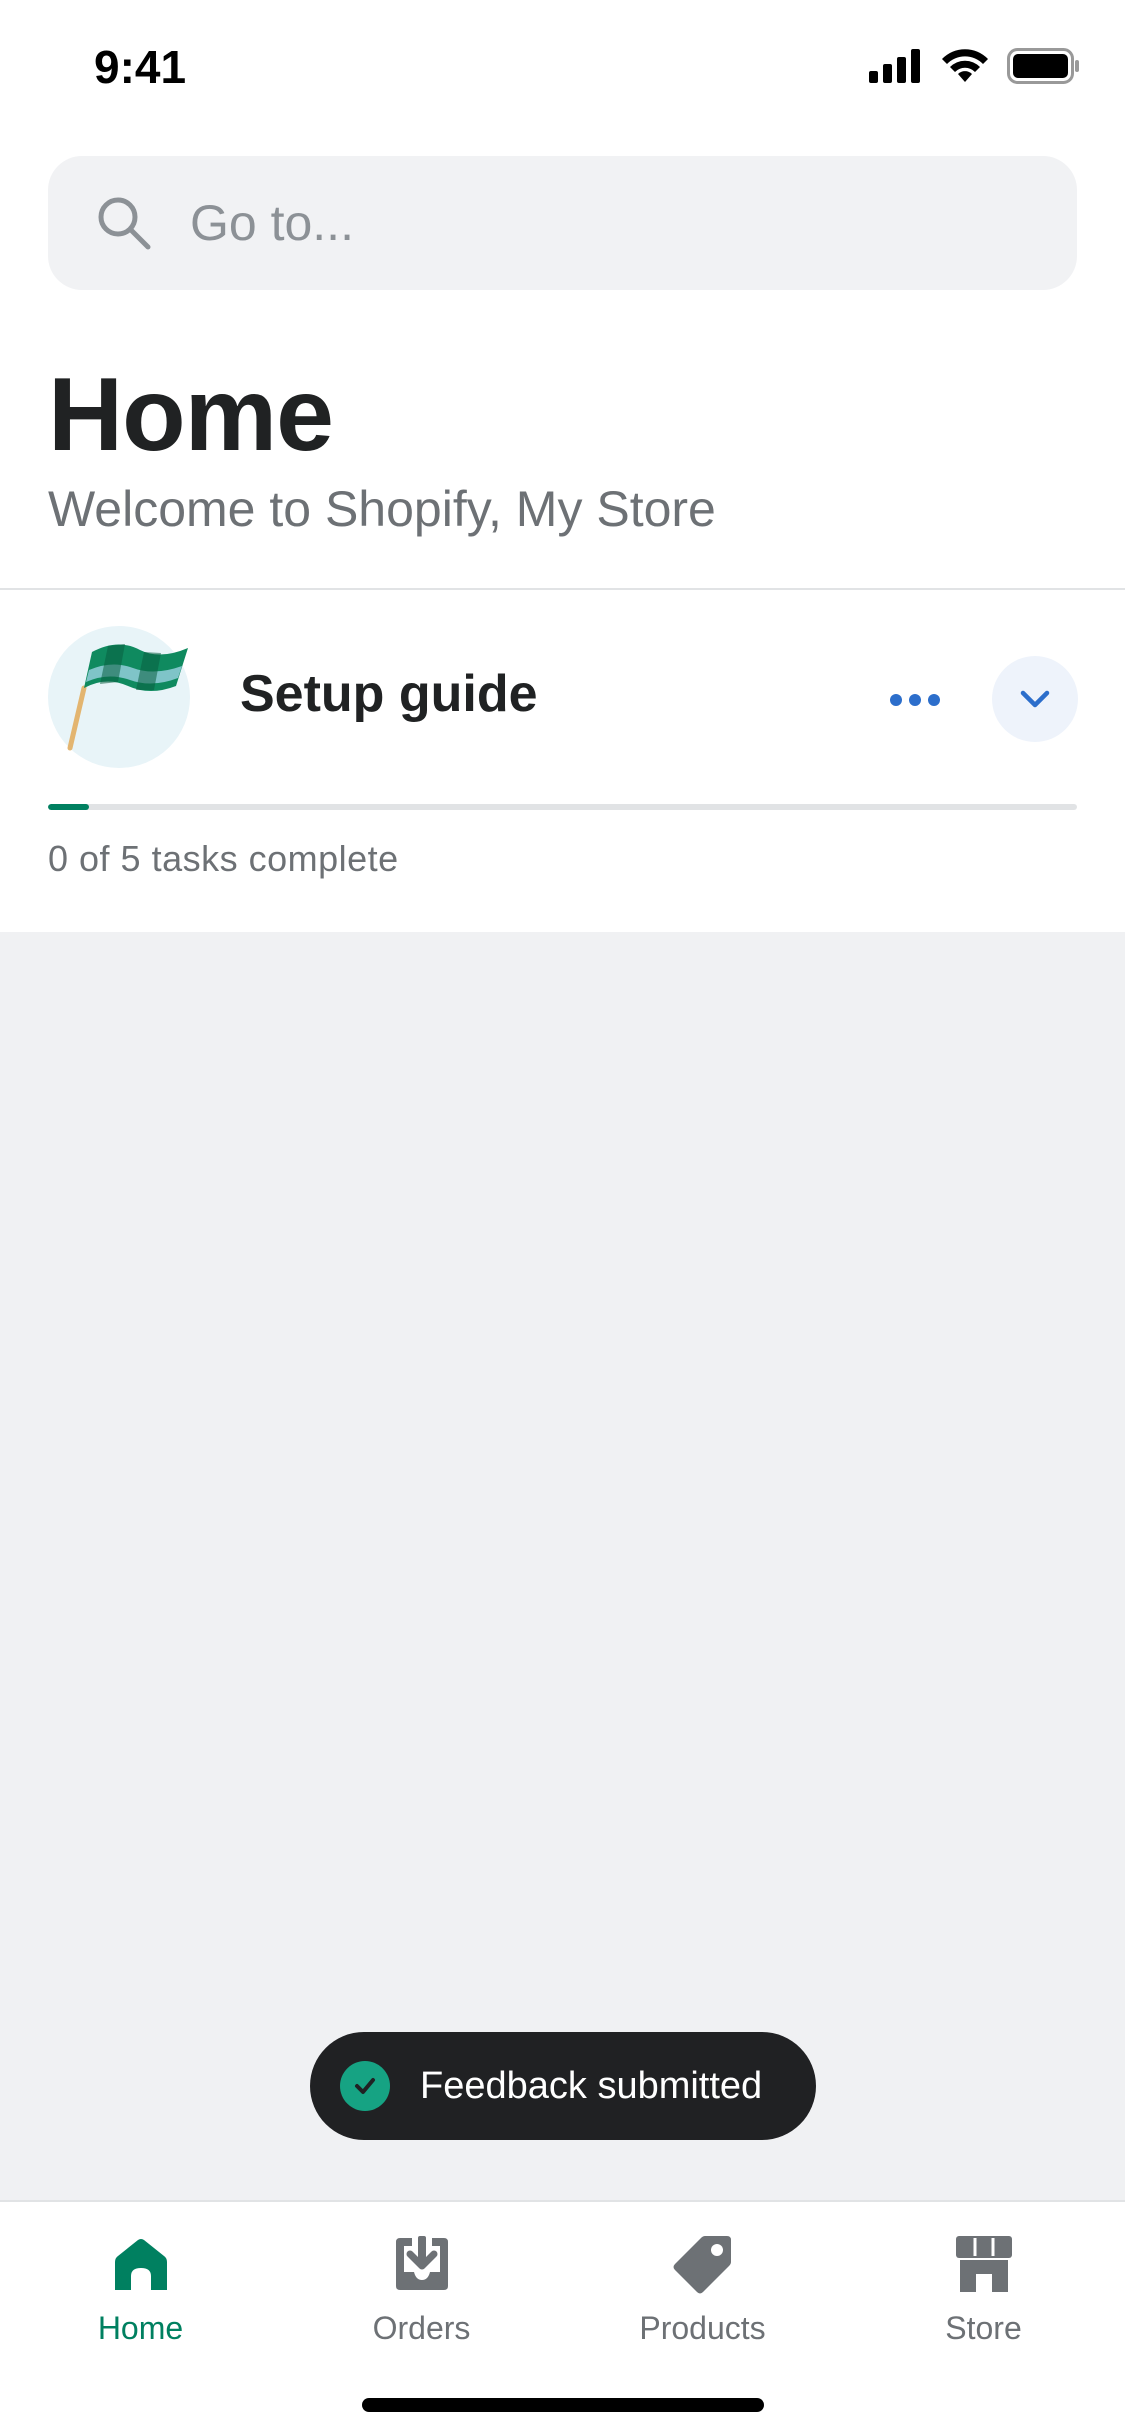 The height and width of the screenshot is (2436, 1125). Describe the element at coordinates (1043, 66) in the screenshot. I see `battery-icon` at that location.